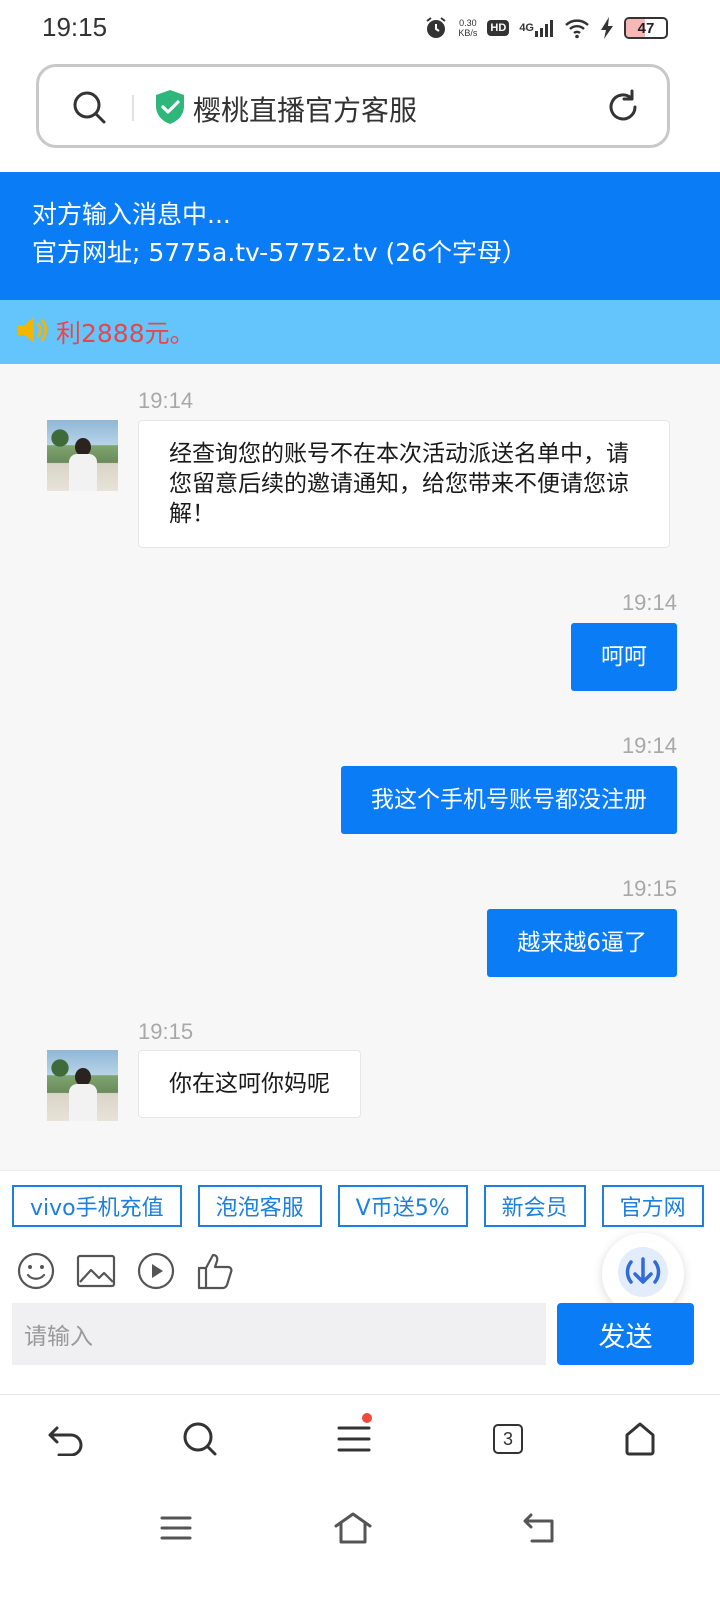 The image size is (720, 1600). Describe the element at coordinates (353, 1528) in the screenshot. I see `system-home-icon` at that location.